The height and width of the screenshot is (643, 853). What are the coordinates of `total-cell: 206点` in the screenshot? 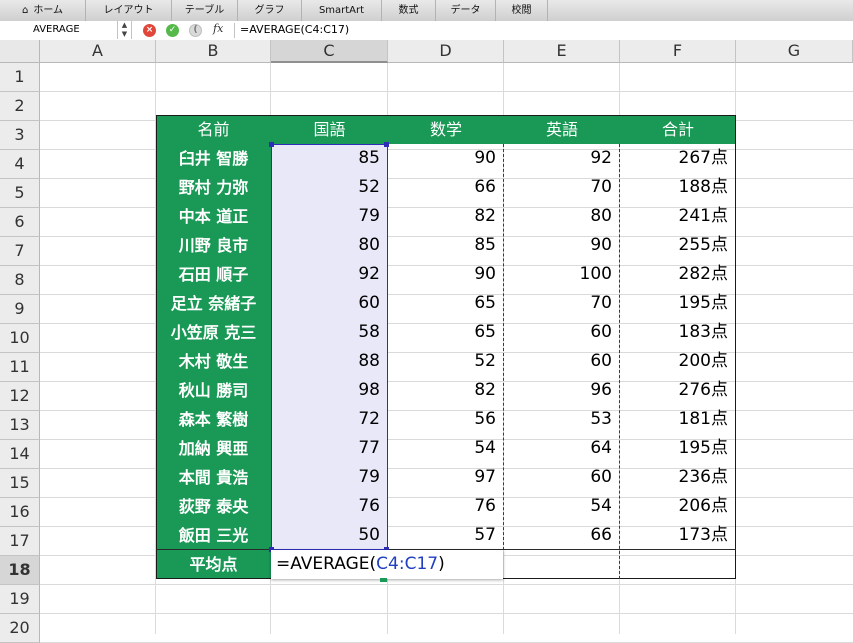 It's located at (678, 506).